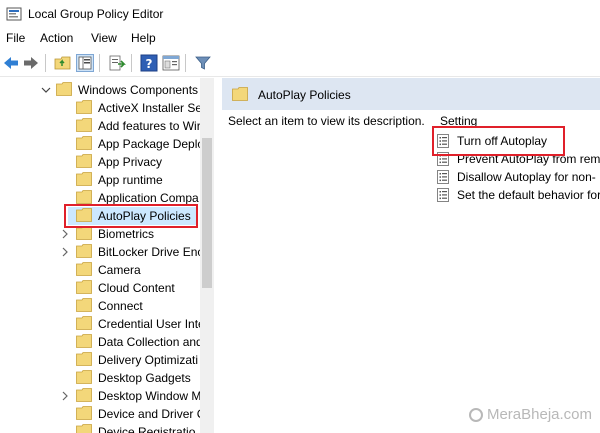 Image resolution: width=600 pixels, height=433 pixels. I want to click on tree-item-label: Data Collection and, so click(149, 342).